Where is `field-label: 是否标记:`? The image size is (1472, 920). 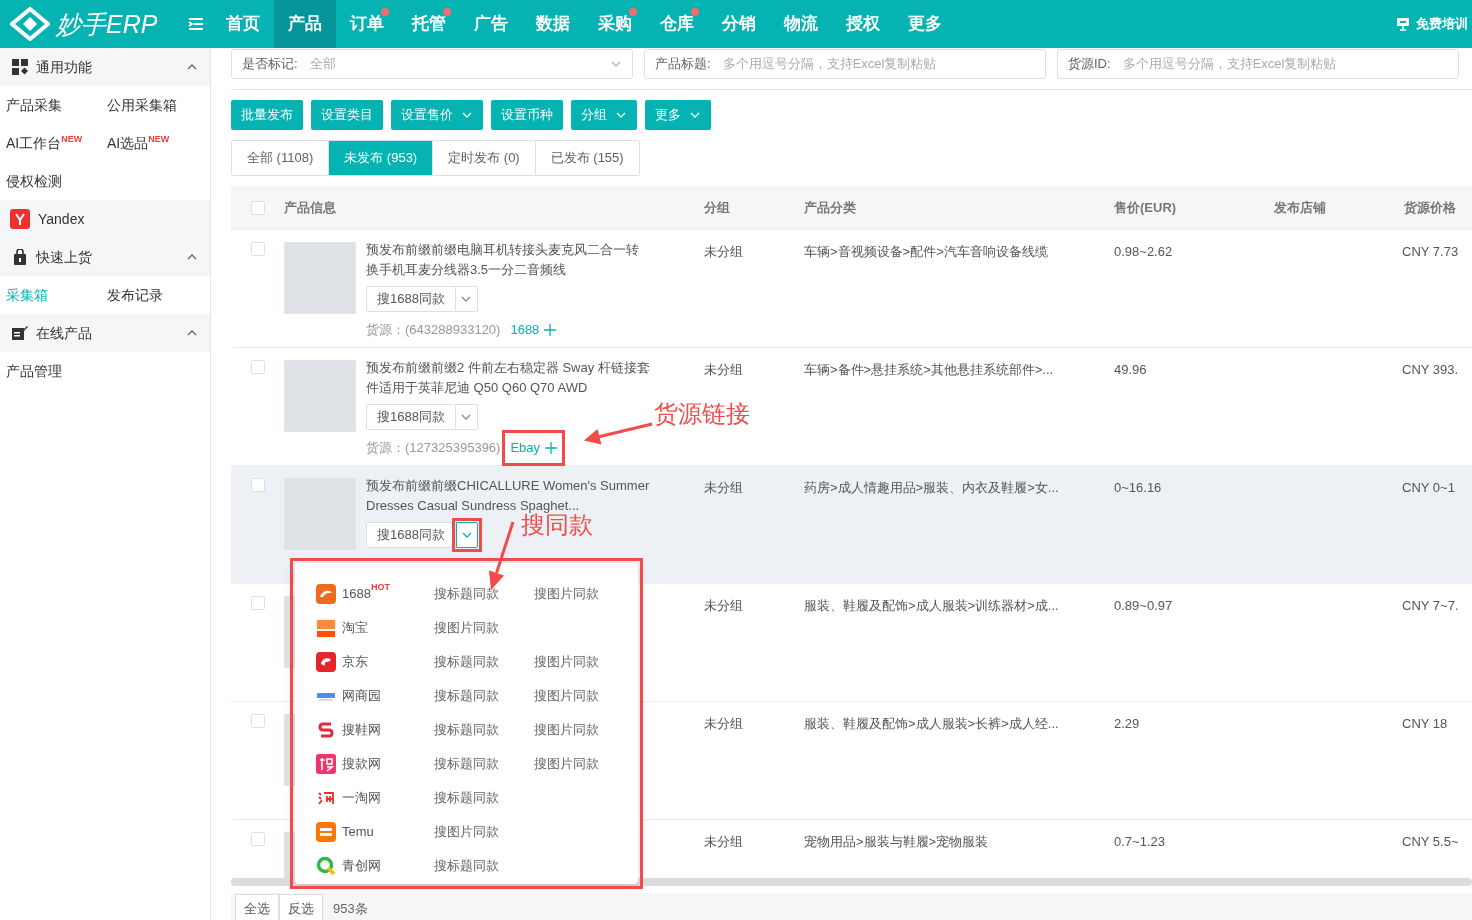
field-label: 是否标记: is located at coordinates (270, 64).